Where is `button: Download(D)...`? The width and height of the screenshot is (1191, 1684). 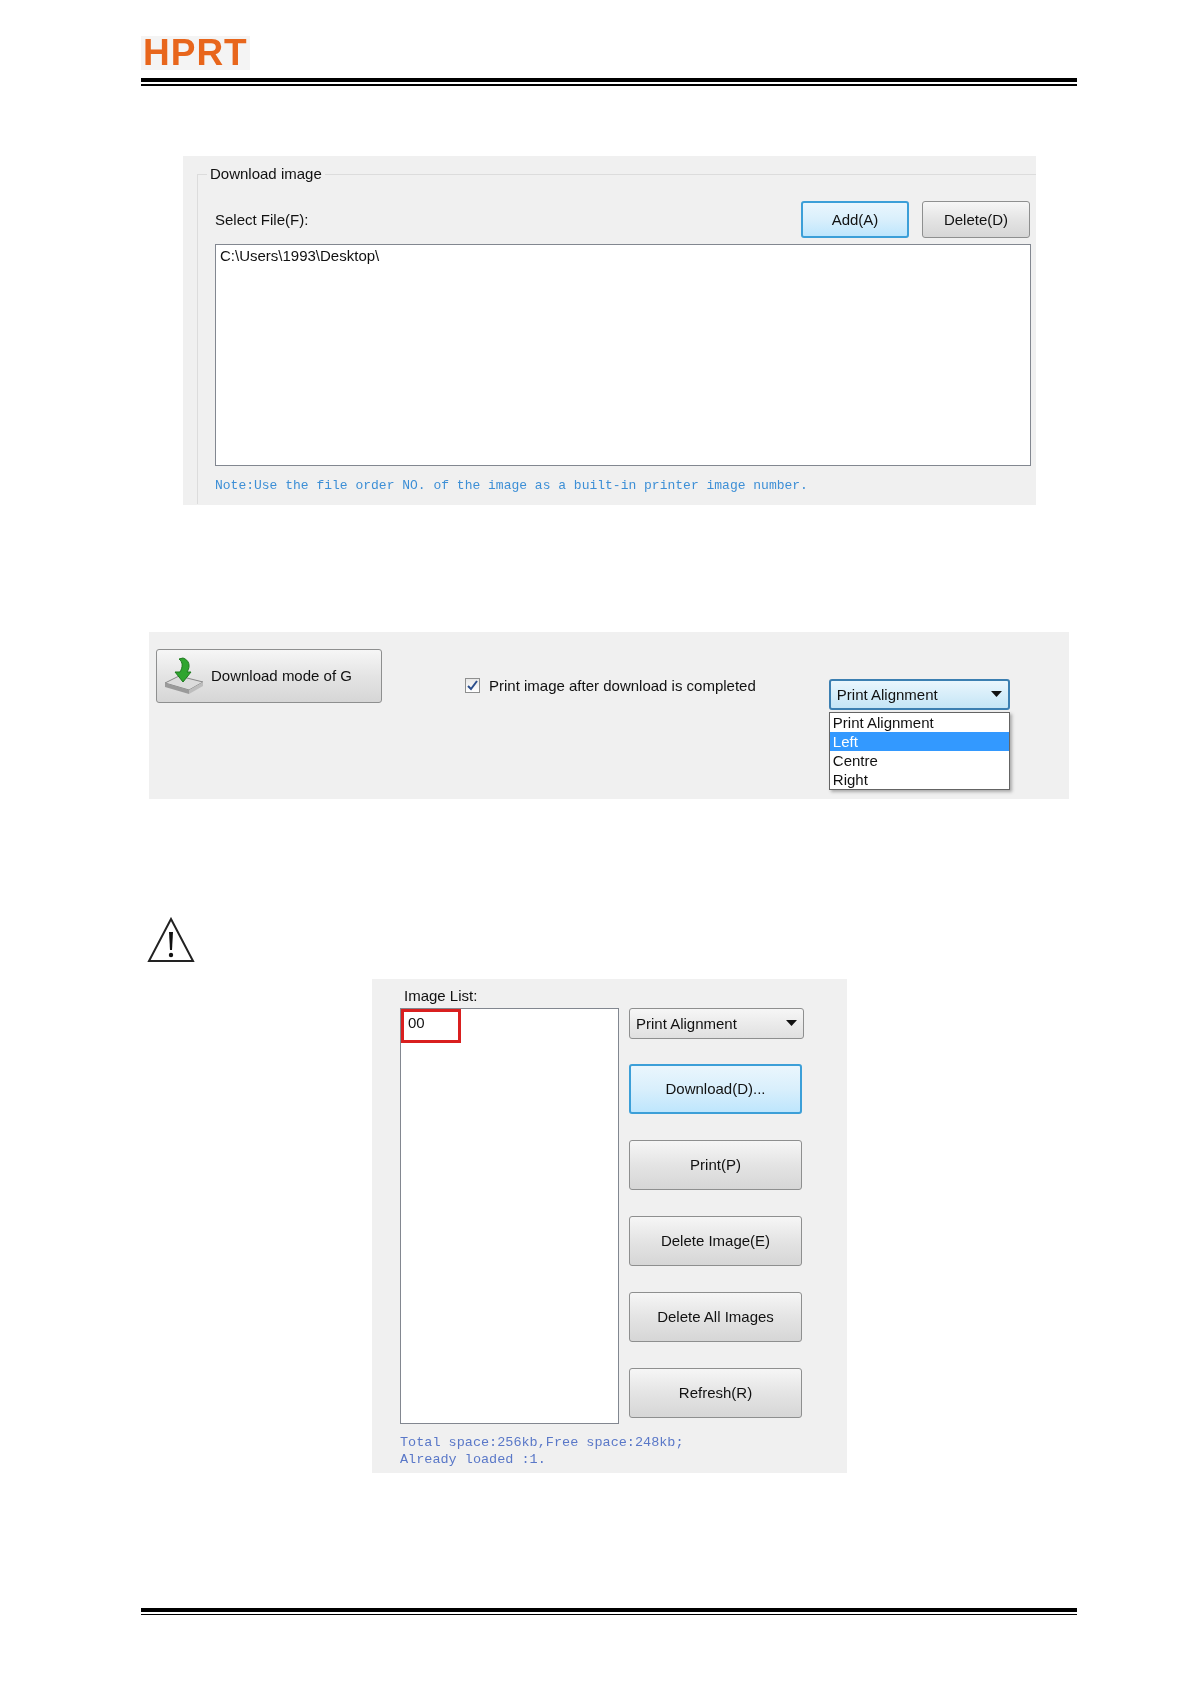
button: Download(D)... is located at coordinates (715, 1088).